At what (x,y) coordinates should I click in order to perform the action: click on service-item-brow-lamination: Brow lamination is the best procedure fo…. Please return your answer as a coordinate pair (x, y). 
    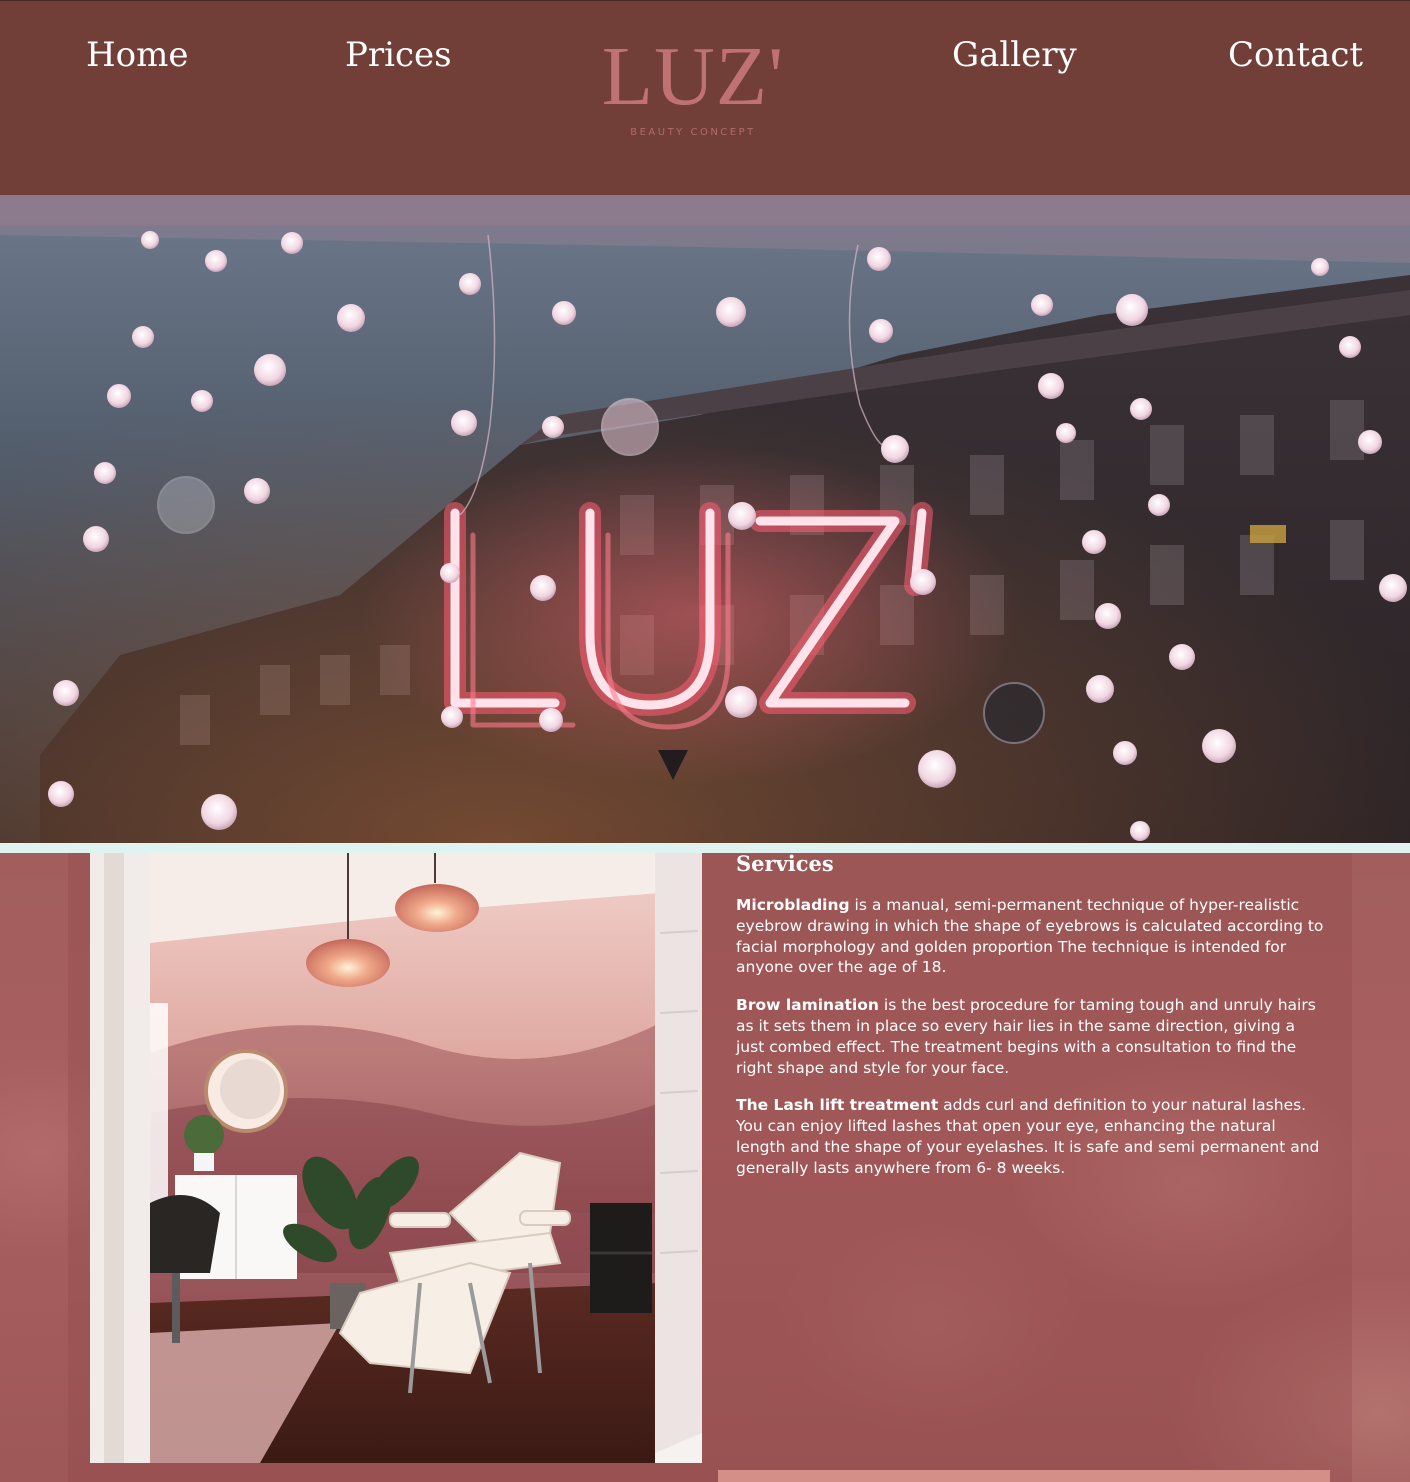
    Looking at the image, I should click on (1031, 1036).